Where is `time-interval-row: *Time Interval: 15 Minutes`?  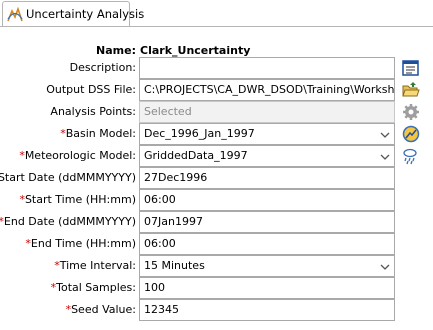
time-interval-row: *Time Interval: 15 Minutes is located at coordinates (216, 266).